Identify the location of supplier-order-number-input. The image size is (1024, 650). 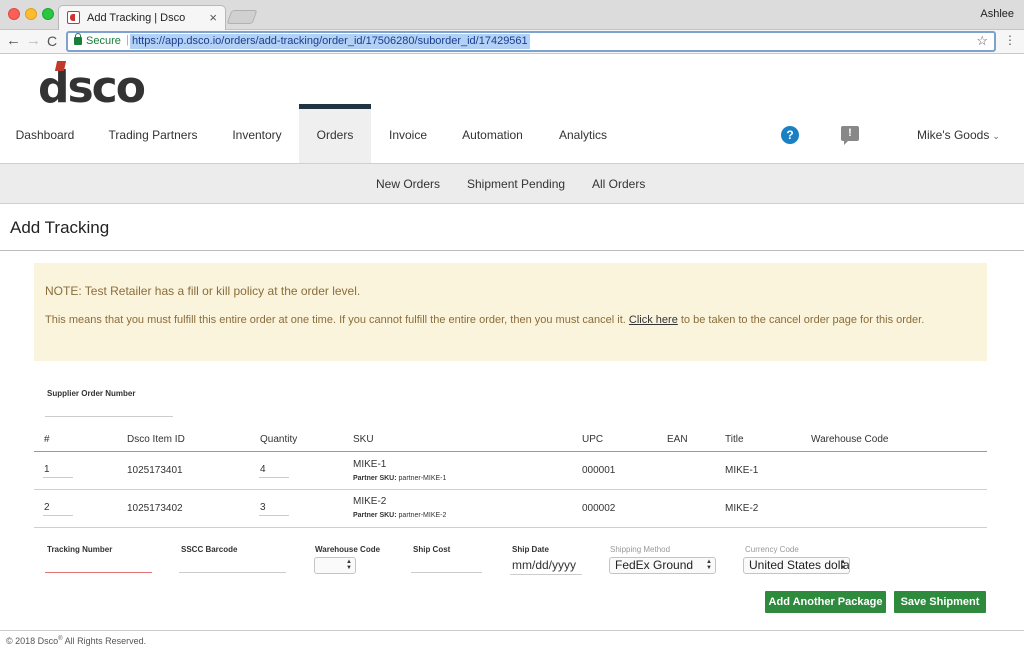
(109, 408).